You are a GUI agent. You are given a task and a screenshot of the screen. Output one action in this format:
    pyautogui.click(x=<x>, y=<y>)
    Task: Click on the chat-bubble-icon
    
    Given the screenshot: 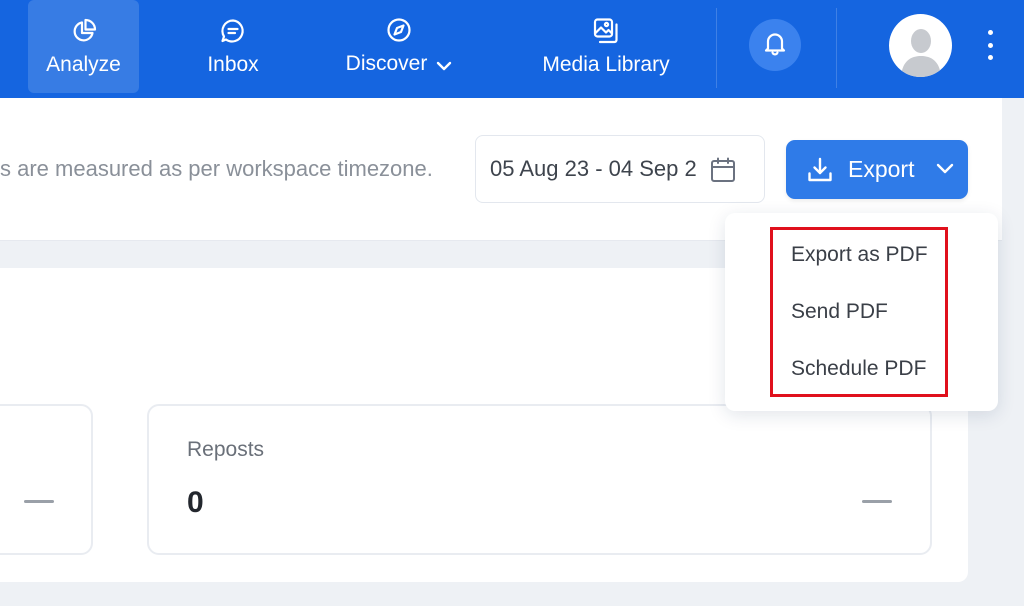 What is the action you would take?
    pyautogui.click(x=233, y=31)
    